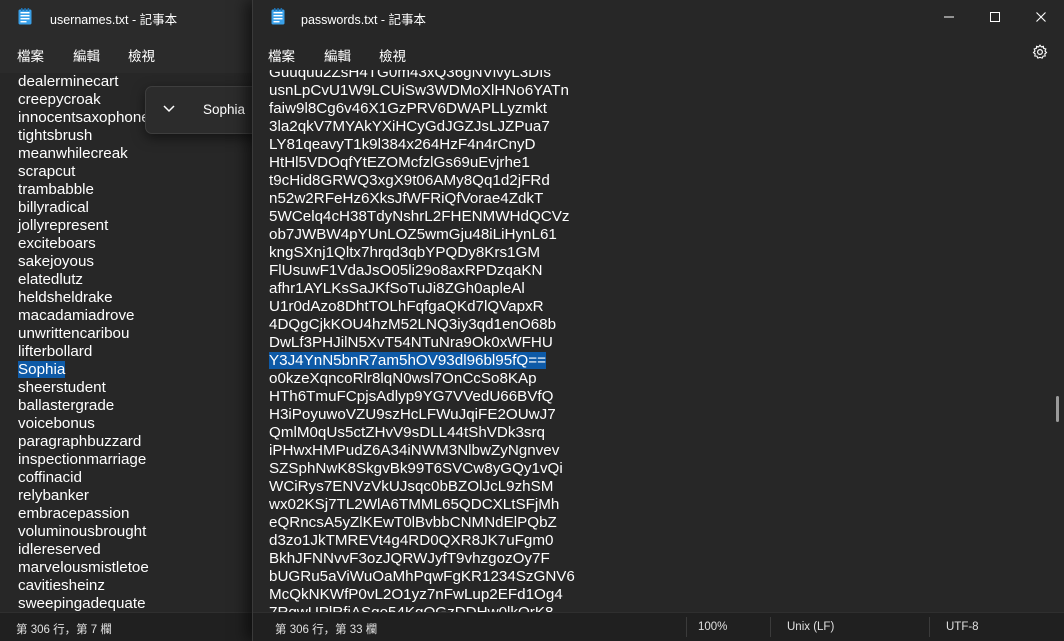 This screenshot has width=1064, height=641. Describe the element at coordinates (712, 627) in the screenshot. I see `zoom-level: 100%` at that location.